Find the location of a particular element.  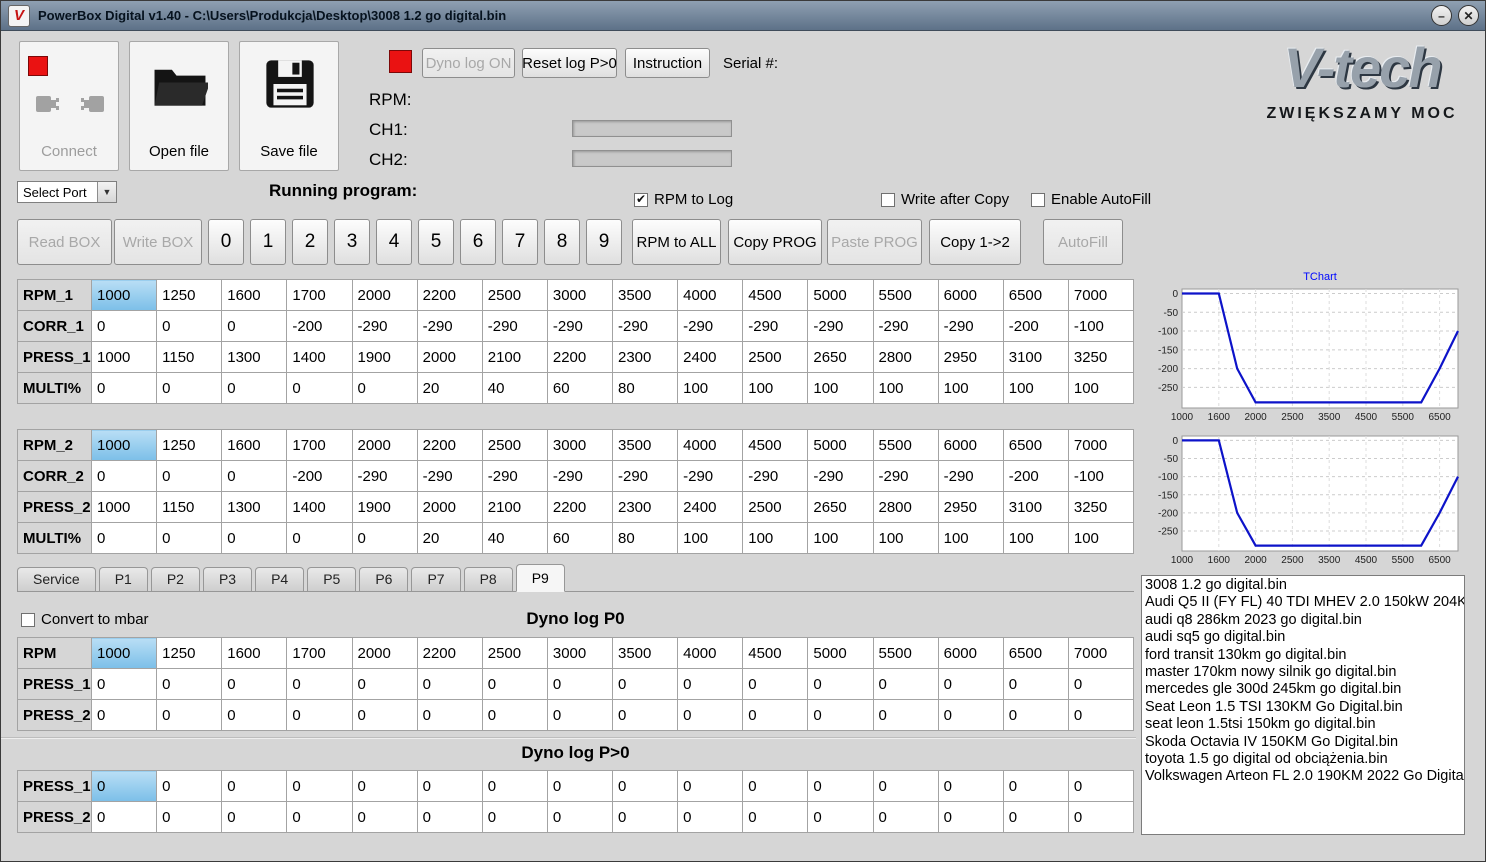

table-cell: 6500 is located at coordinates (1035, 653).